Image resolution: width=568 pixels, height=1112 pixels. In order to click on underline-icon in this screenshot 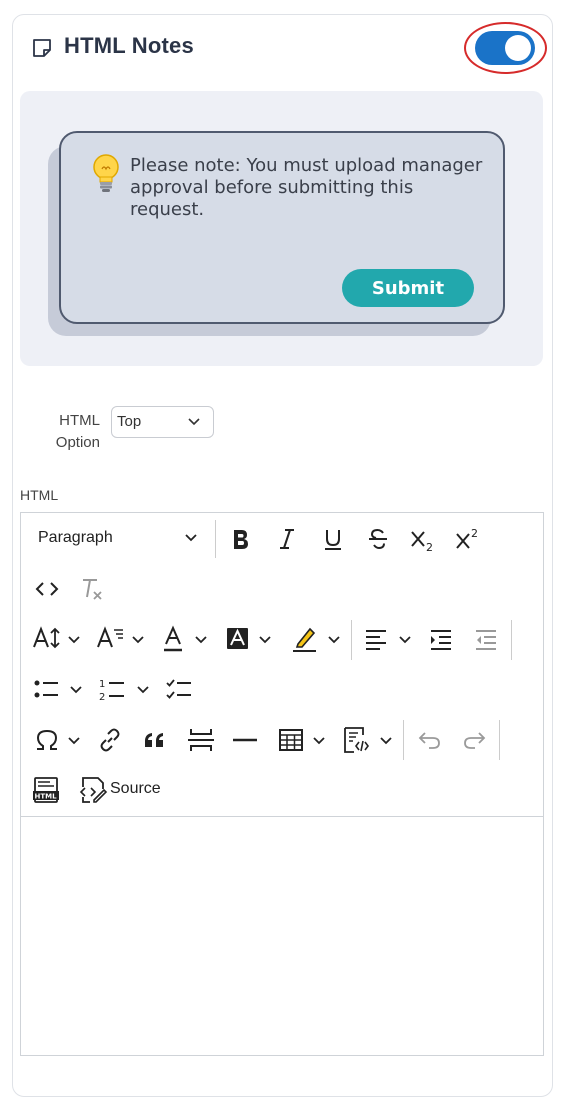, I will do `click(333, 539)`.